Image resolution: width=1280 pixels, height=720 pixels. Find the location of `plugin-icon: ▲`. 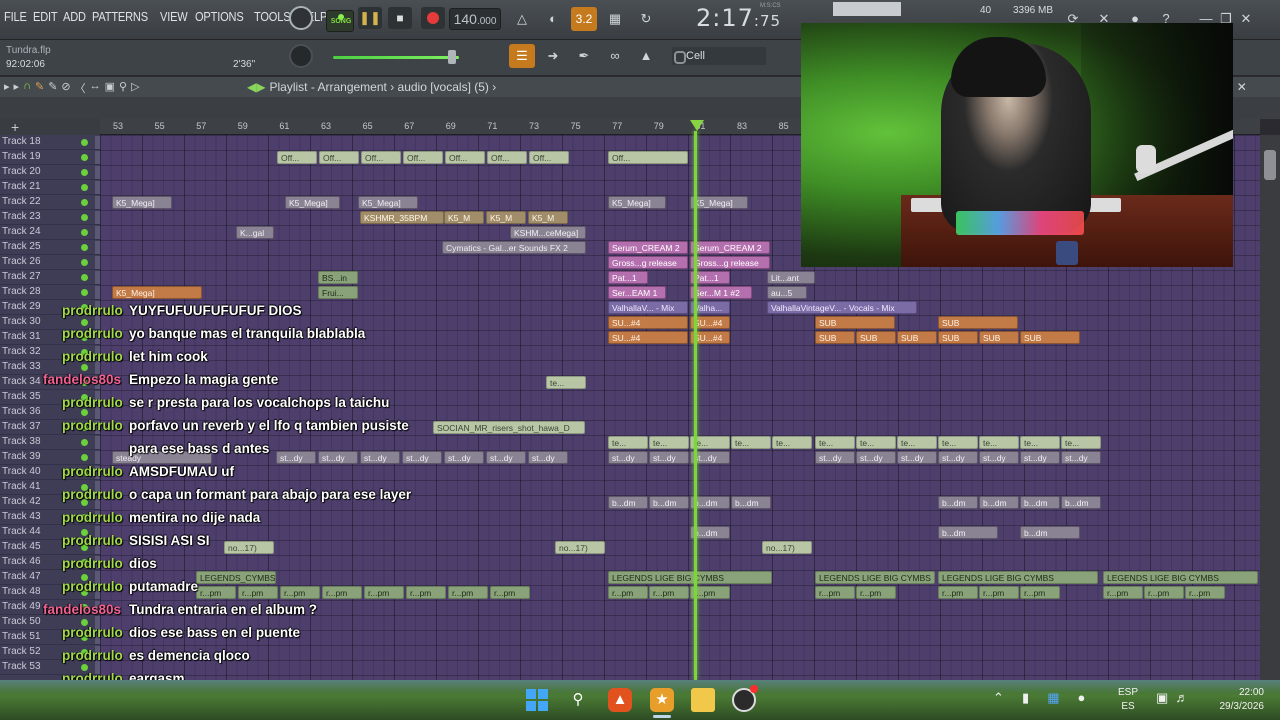

plugin-icon: ▲ is located at coordinates (646, 56).